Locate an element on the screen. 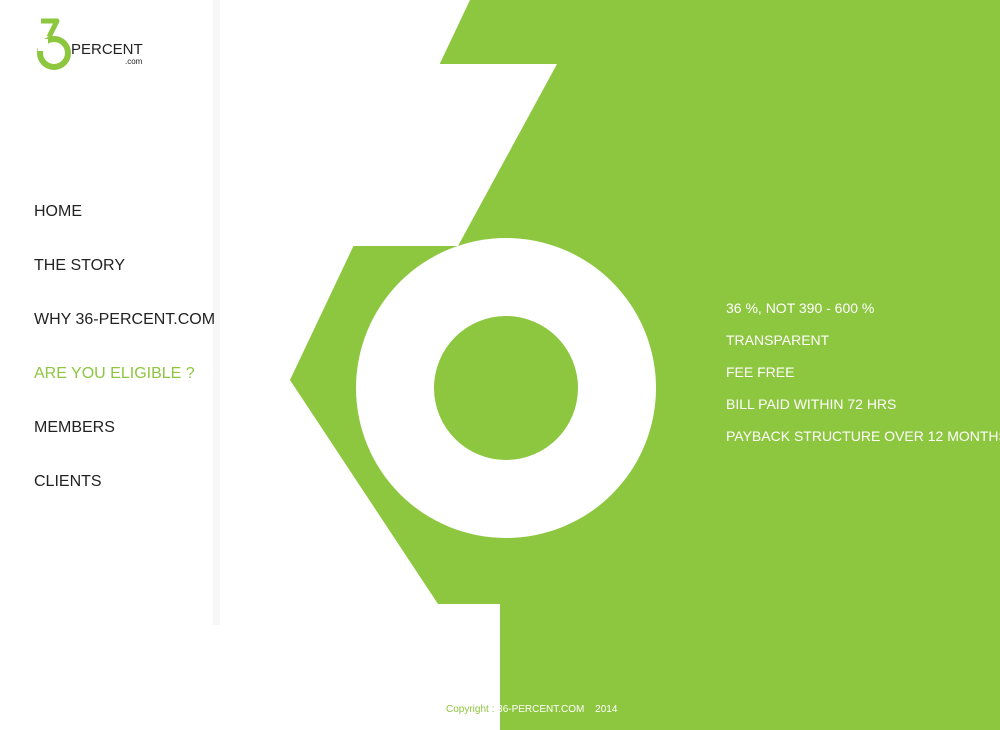 The image size is (1000, 730). copyright-footer: Copyright : 36-PERCENT.COM 2014 is located at coordinates (531, 709).